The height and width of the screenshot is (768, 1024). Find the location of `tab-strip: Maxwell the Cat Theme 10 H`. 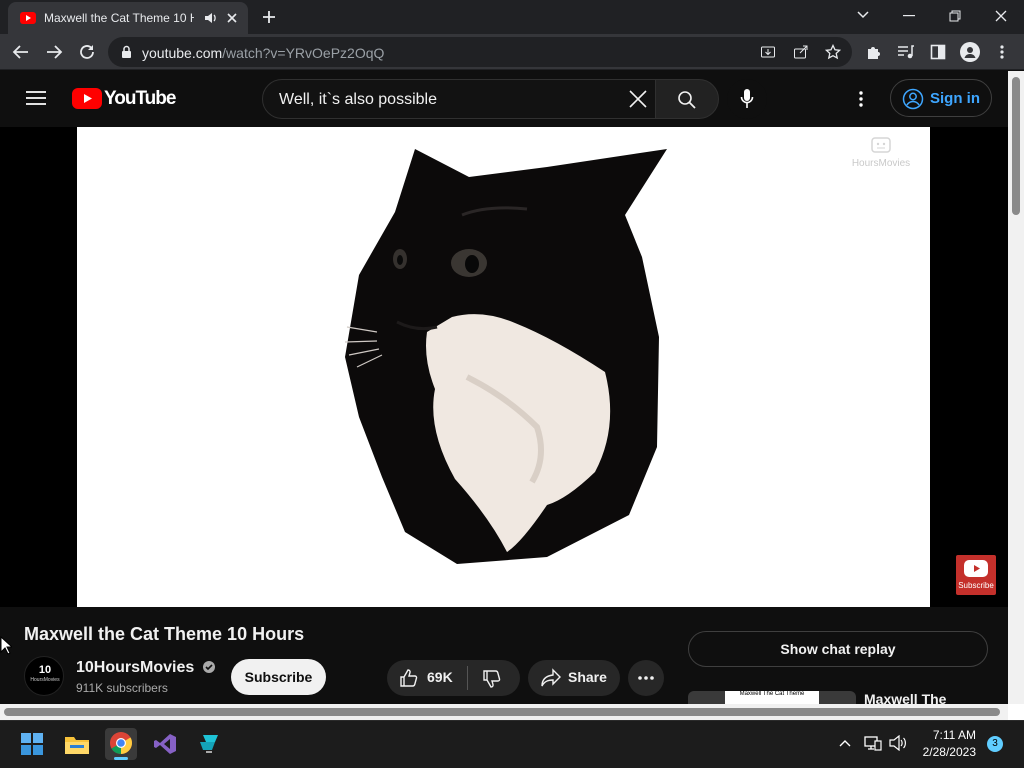

tab-strip: Maxwell the Cat Theme 10 H is located at coordinates (512, 17).